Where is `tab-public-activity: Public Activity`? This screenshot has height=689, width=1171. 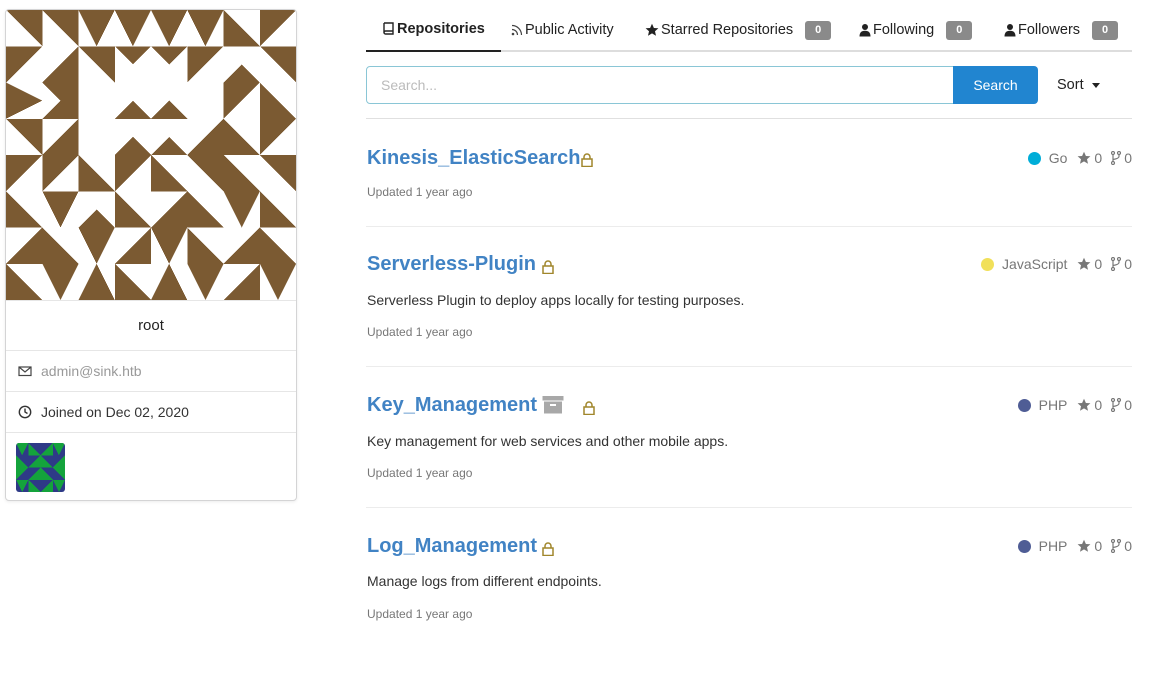 tab-public-activity: Public Activity is located at coordinates (562, 30).